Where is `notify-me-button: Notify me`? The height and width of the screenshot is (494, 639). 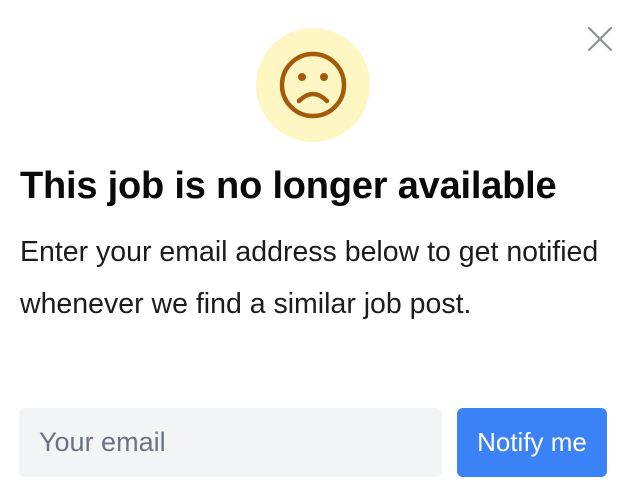 notify-me-button: Notify me is located at coordinates (532, 442).